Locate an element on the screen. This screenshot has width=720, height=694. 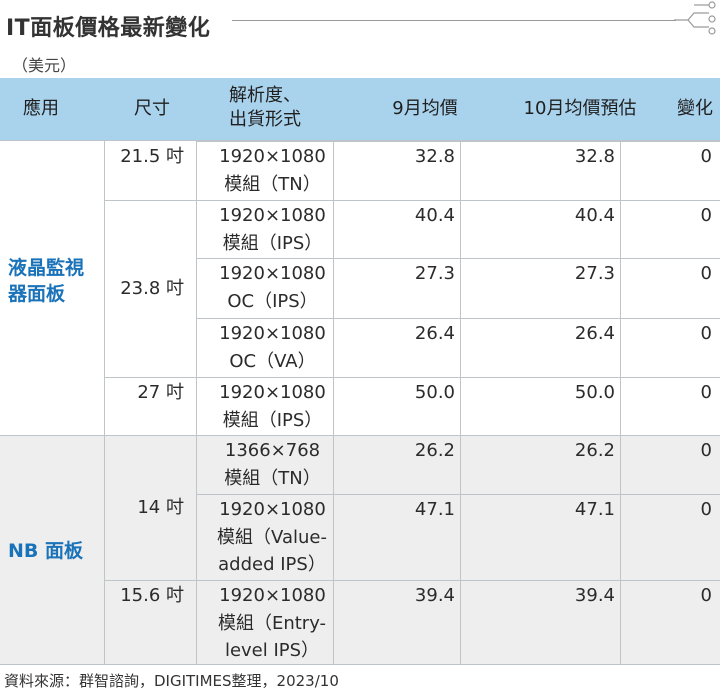
size-cell-4: 15.6 吋 is located at coordinates (152, 595).